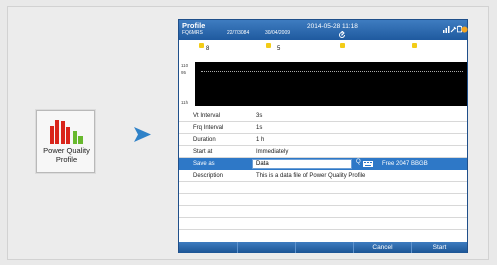 The height and width of the screenshot is (265, 497). Describe the element at coordinates (332, 26) in the screenshot. I see `datetime: 2014-05-28 11:18` at that location.